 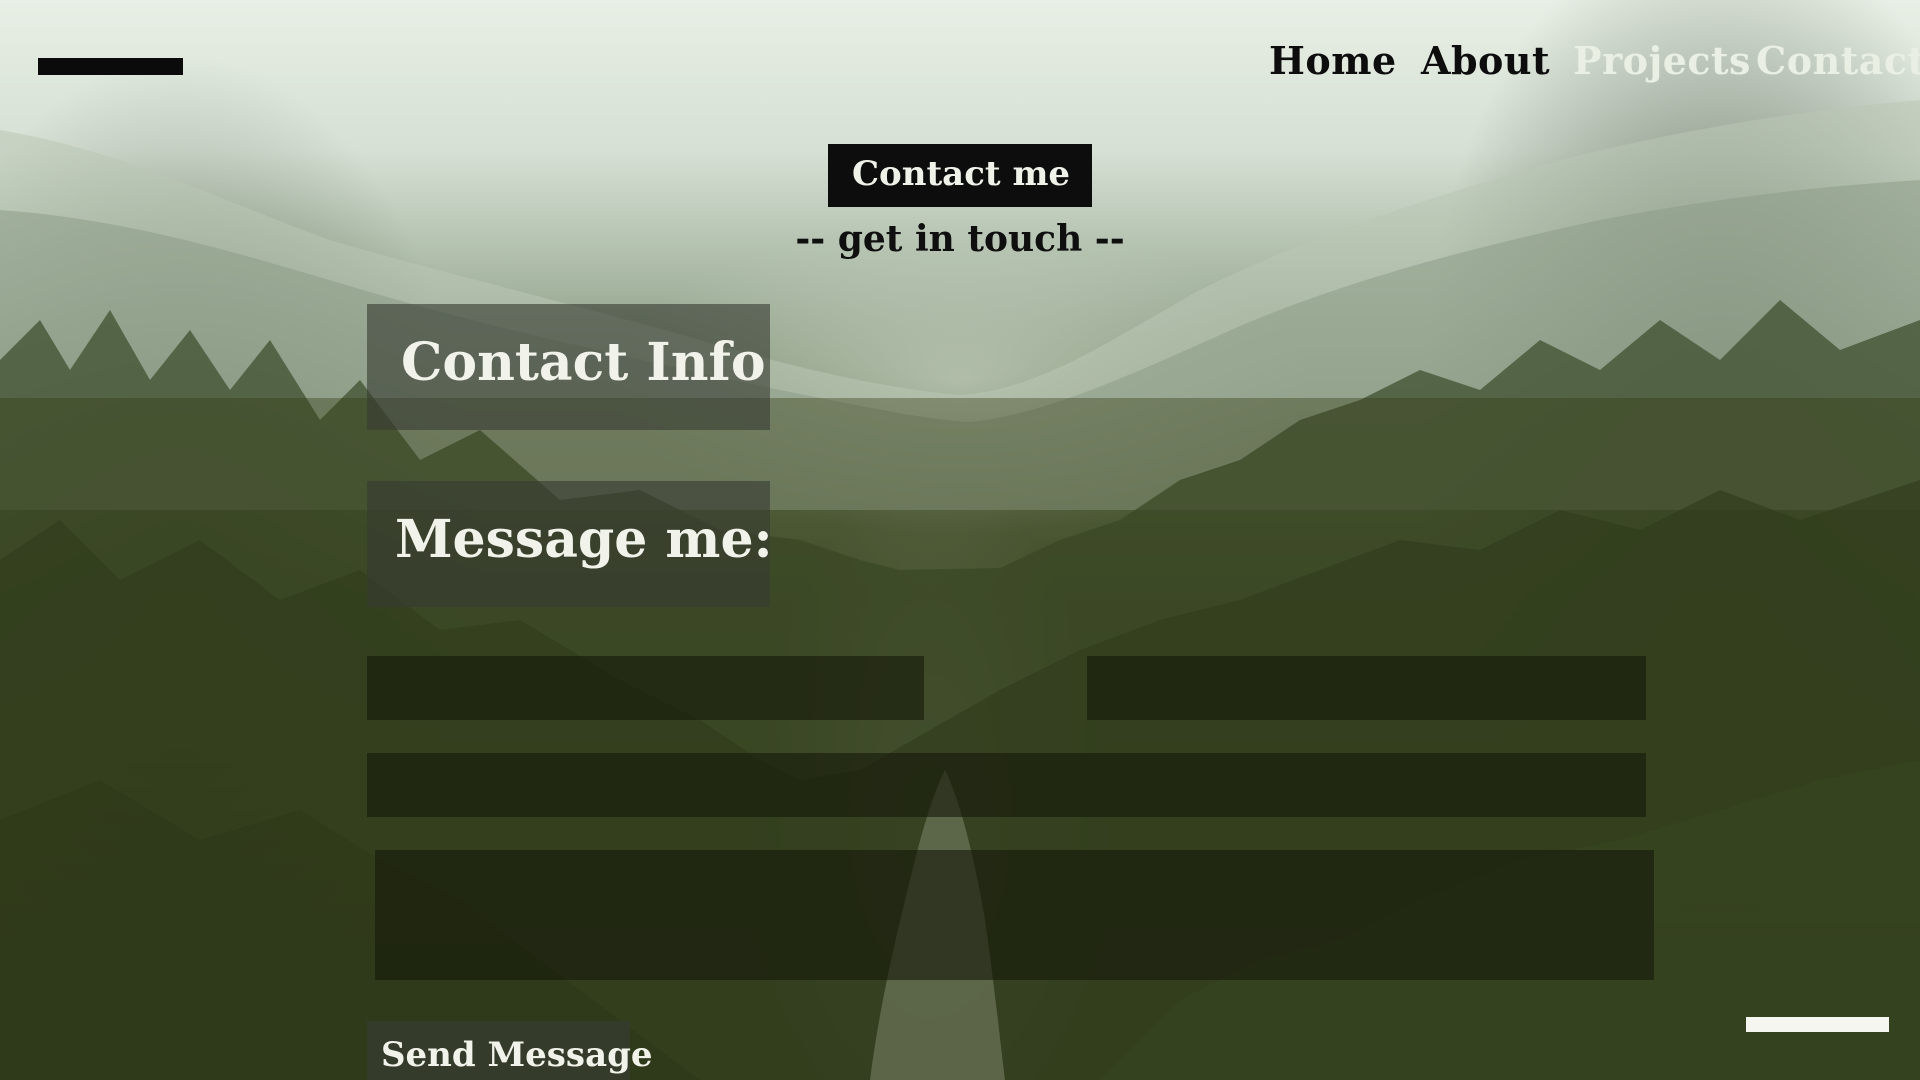 I want to click on subject-field, so click(x=1006, y=785).